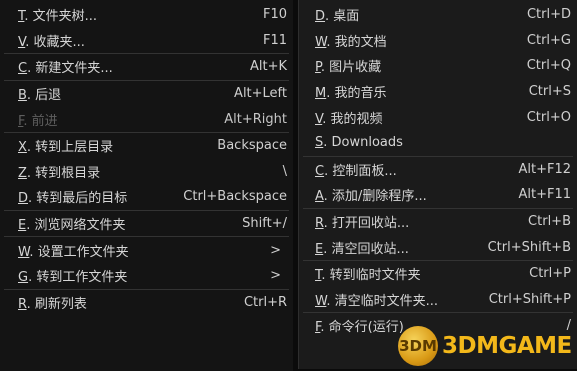 This screenshot has width=577, height=371. What do you see at coordinates (544, 195) in the screenshot?
I see `shortcut: Alt+F11` at bounding box center [544, 195].